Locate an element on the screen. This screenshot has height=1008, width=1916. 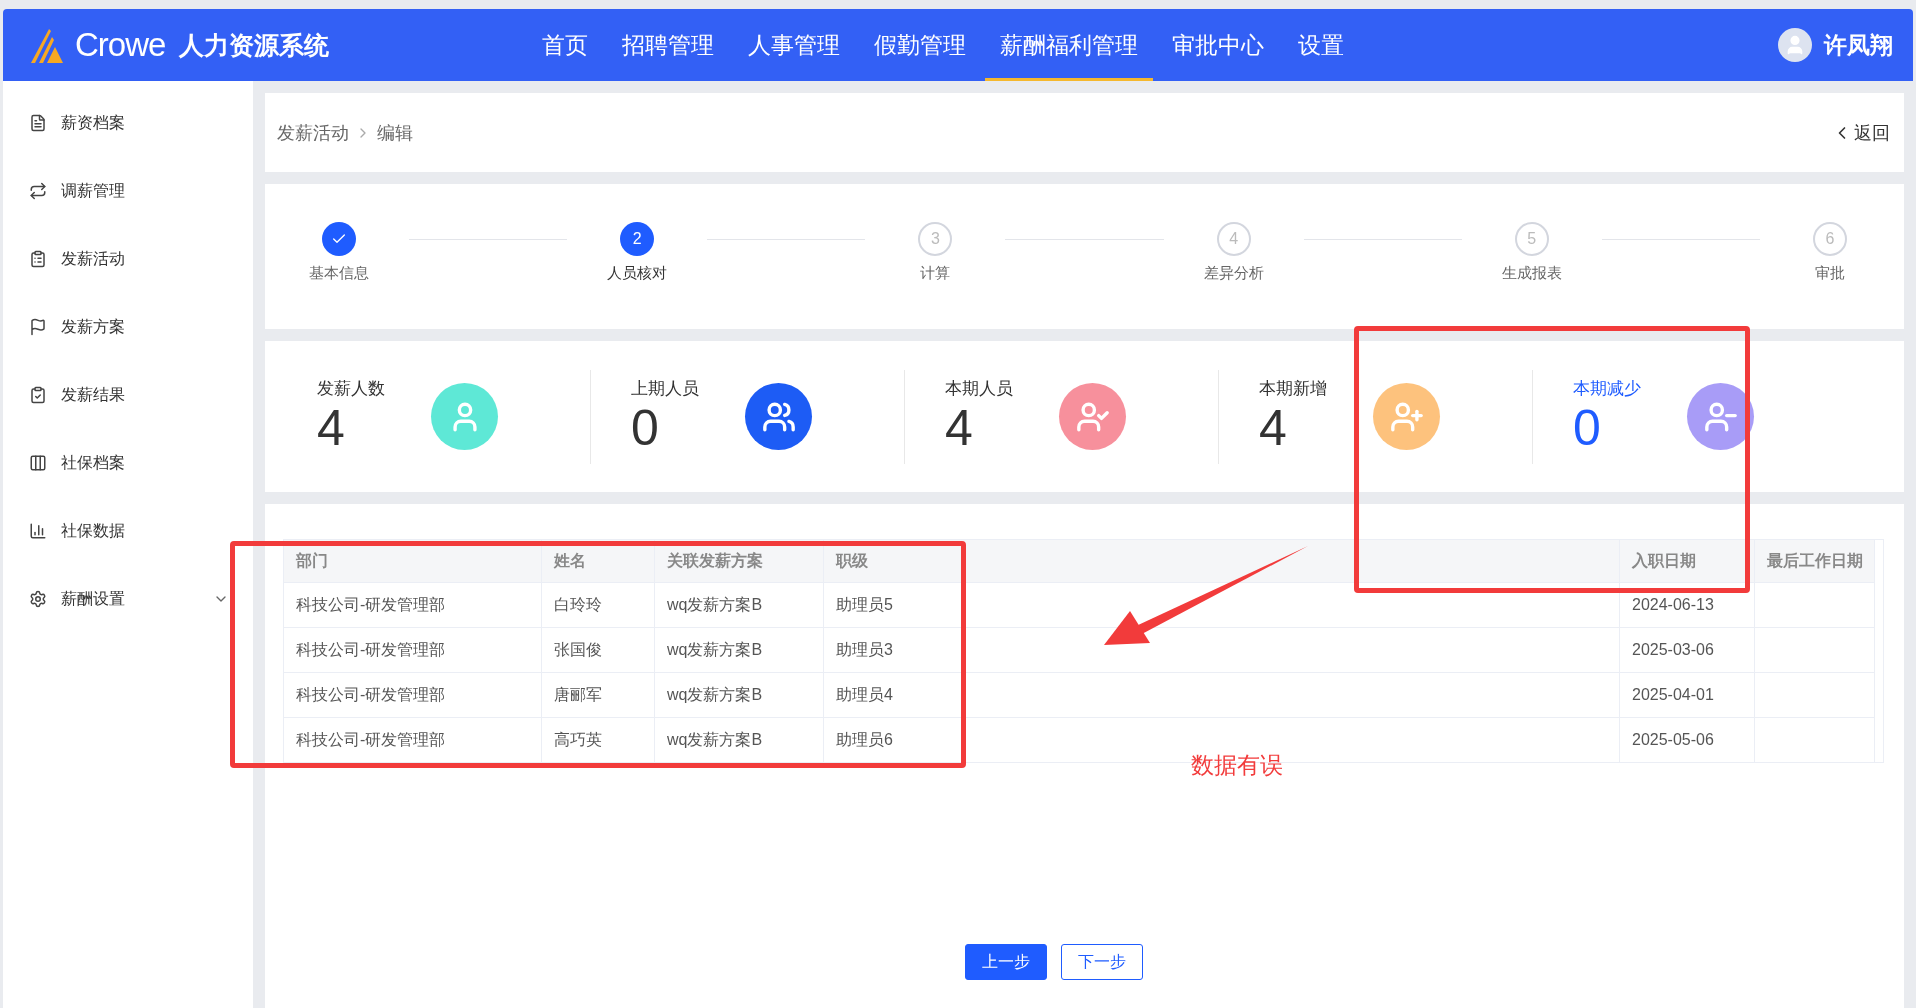
breadcrumb-item: 发薪活动 is located at coordinates (313, 132).